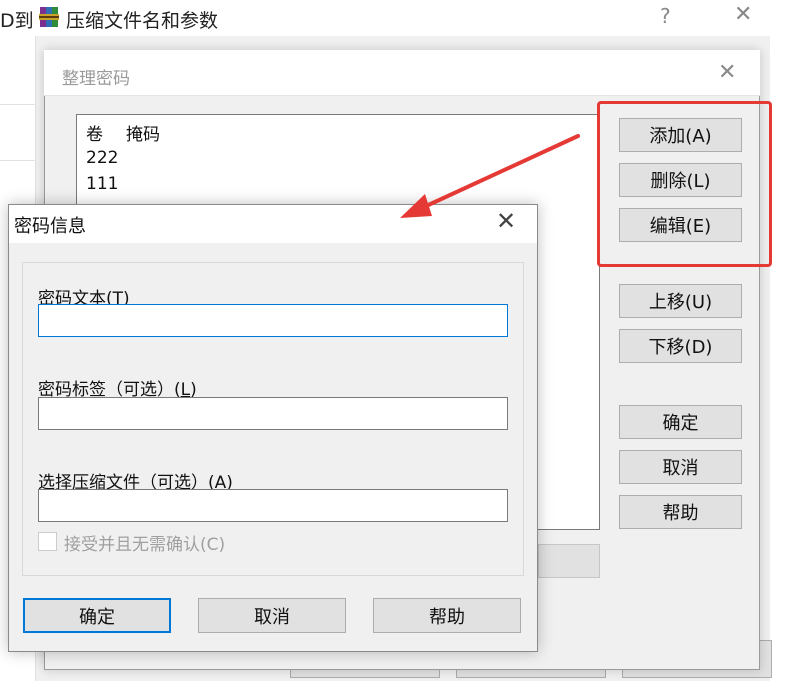 The height and width of the screenshot is (681, 786). Describe the element at coordinates (273, 505) in the screenshot. I see `archive-select-input` at that location.